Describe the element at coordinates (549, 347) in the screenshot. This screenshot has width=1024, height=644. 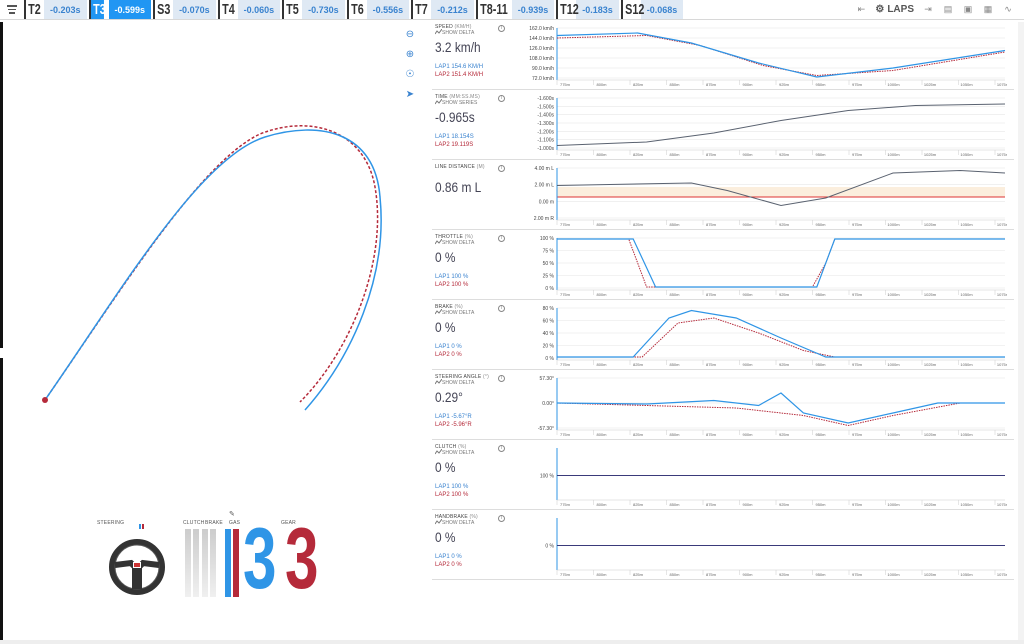
I see `y-tick-label: 20 %` at that location.